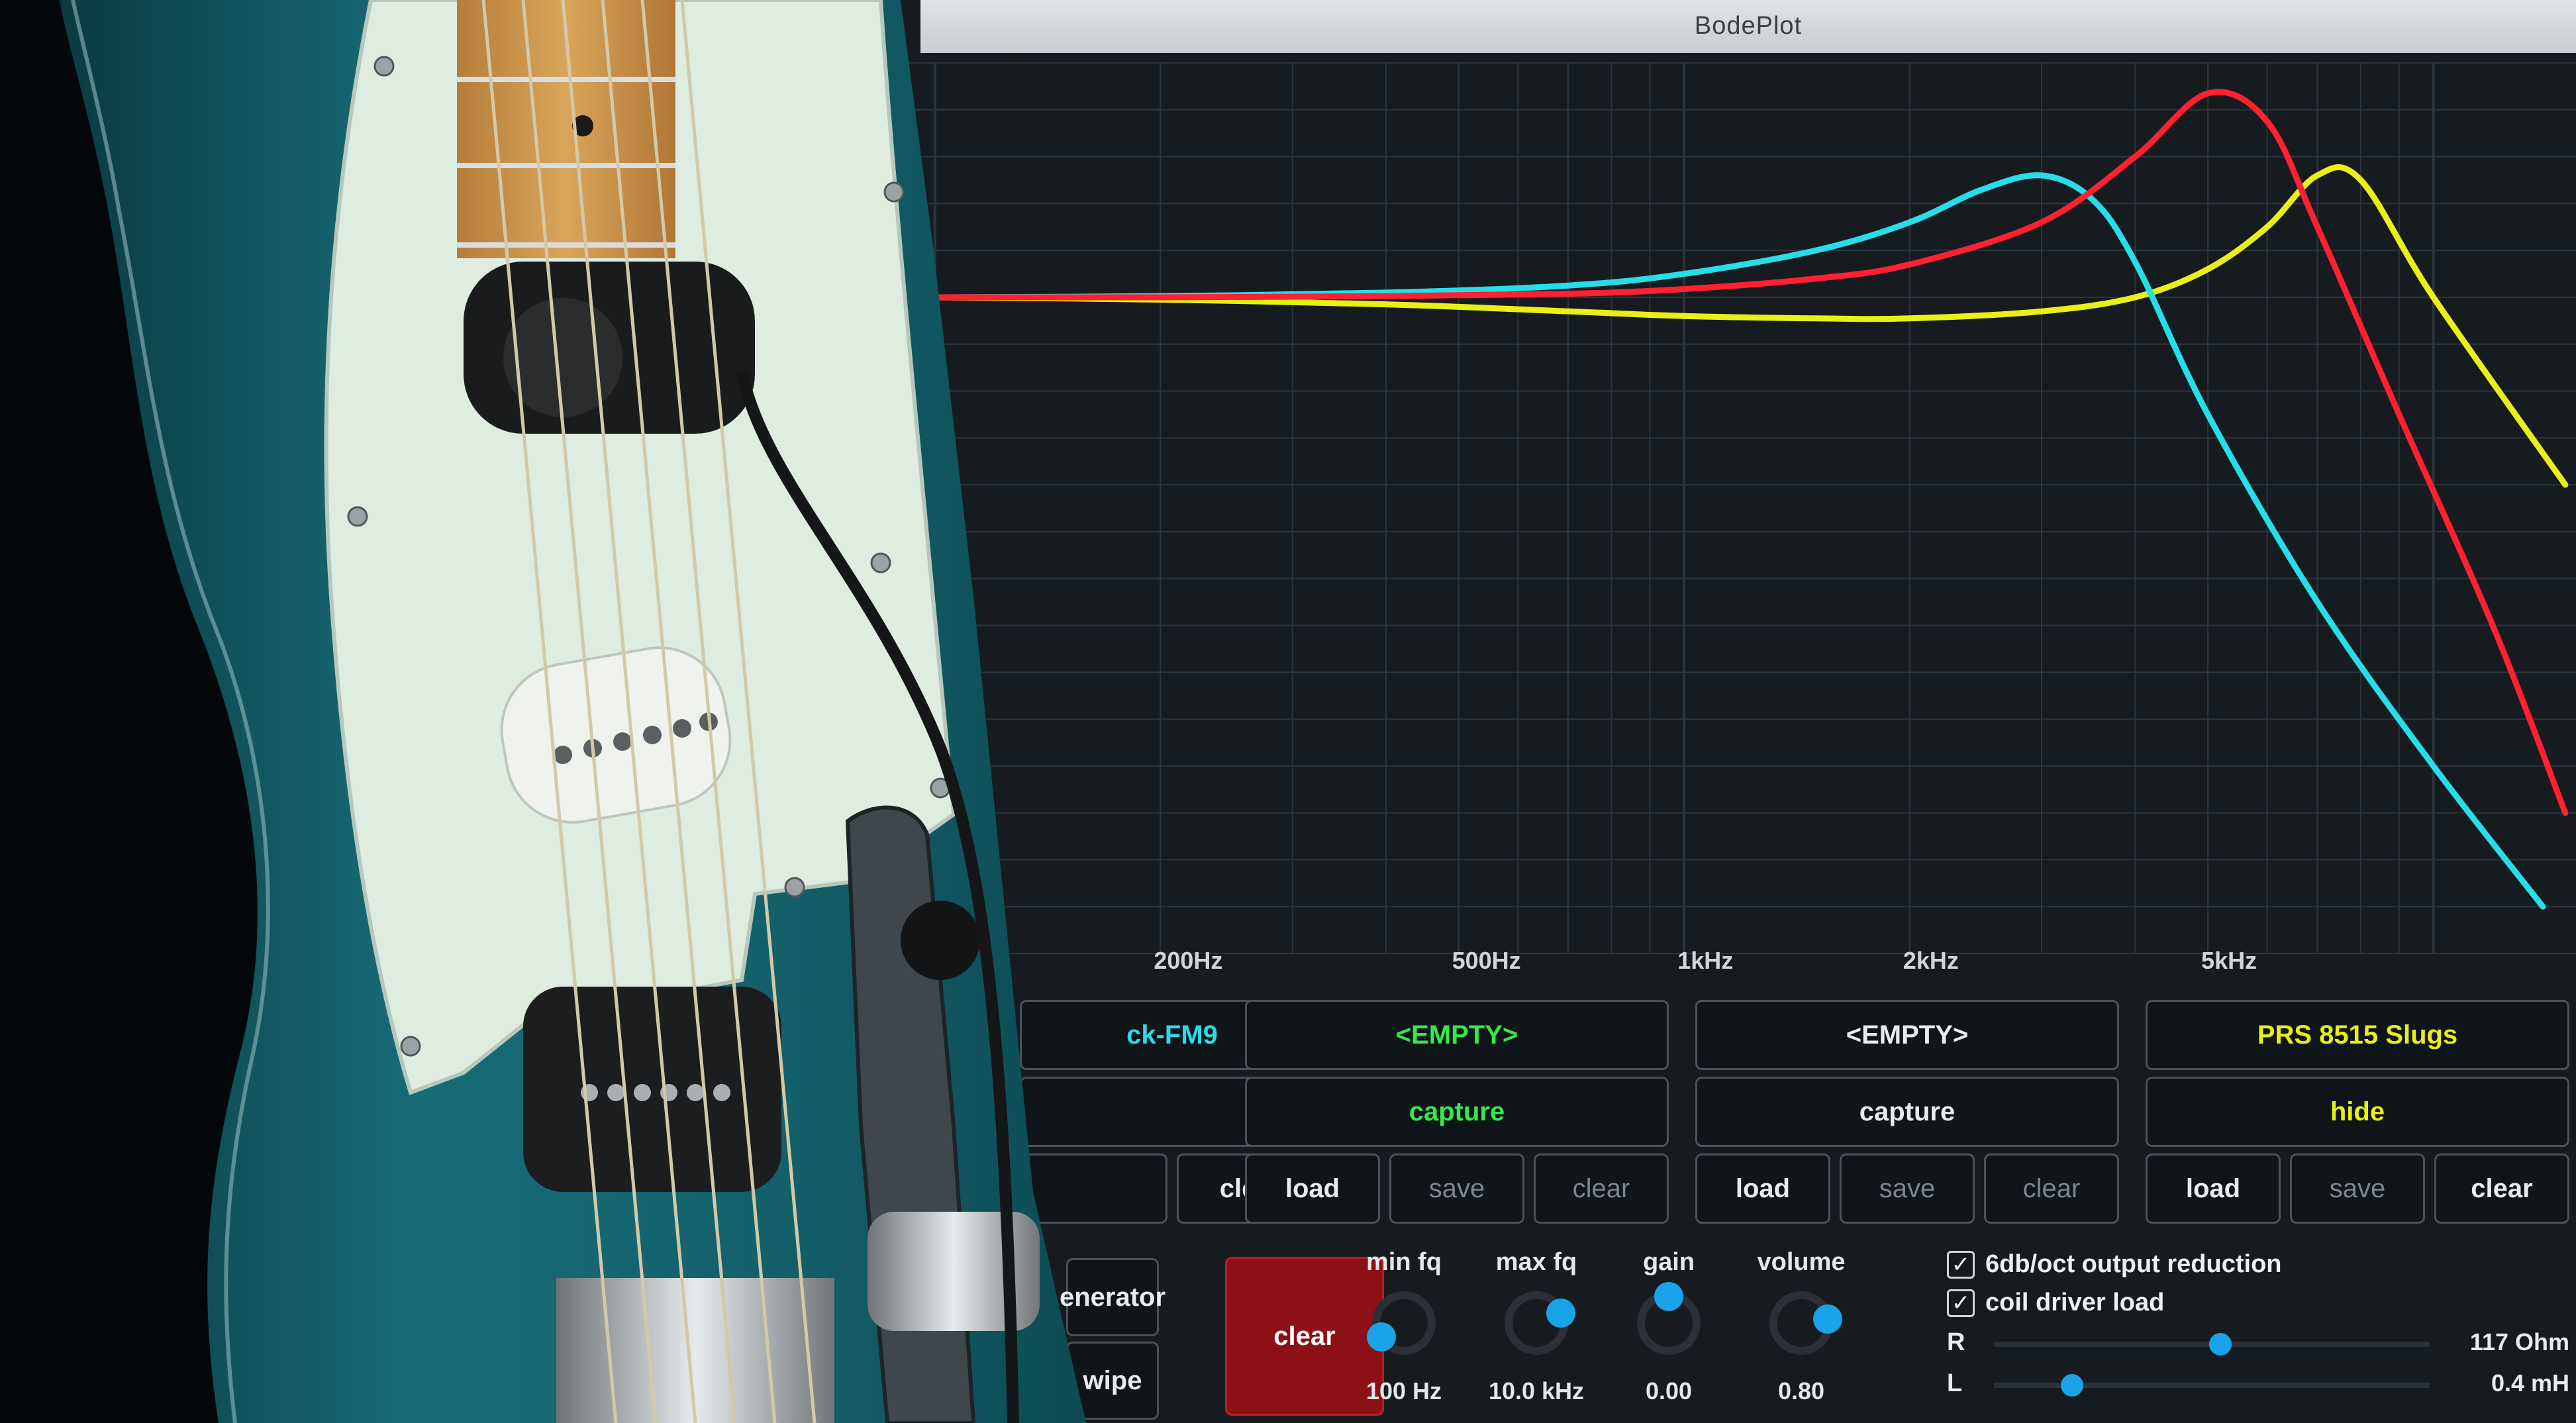  Describe the element at coordinates (695, 1350) in the screenshot. I see `bridge-saddles` at that location.